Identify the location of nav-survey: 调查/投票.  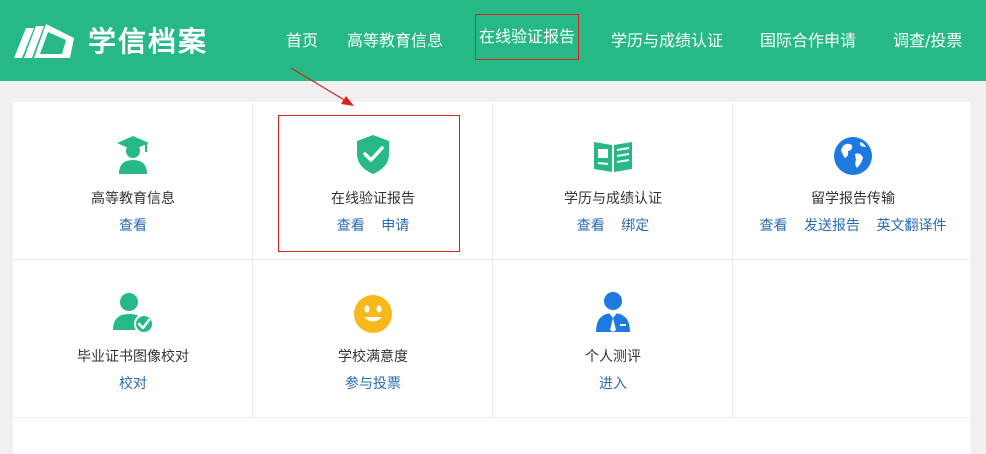
(927, 41).